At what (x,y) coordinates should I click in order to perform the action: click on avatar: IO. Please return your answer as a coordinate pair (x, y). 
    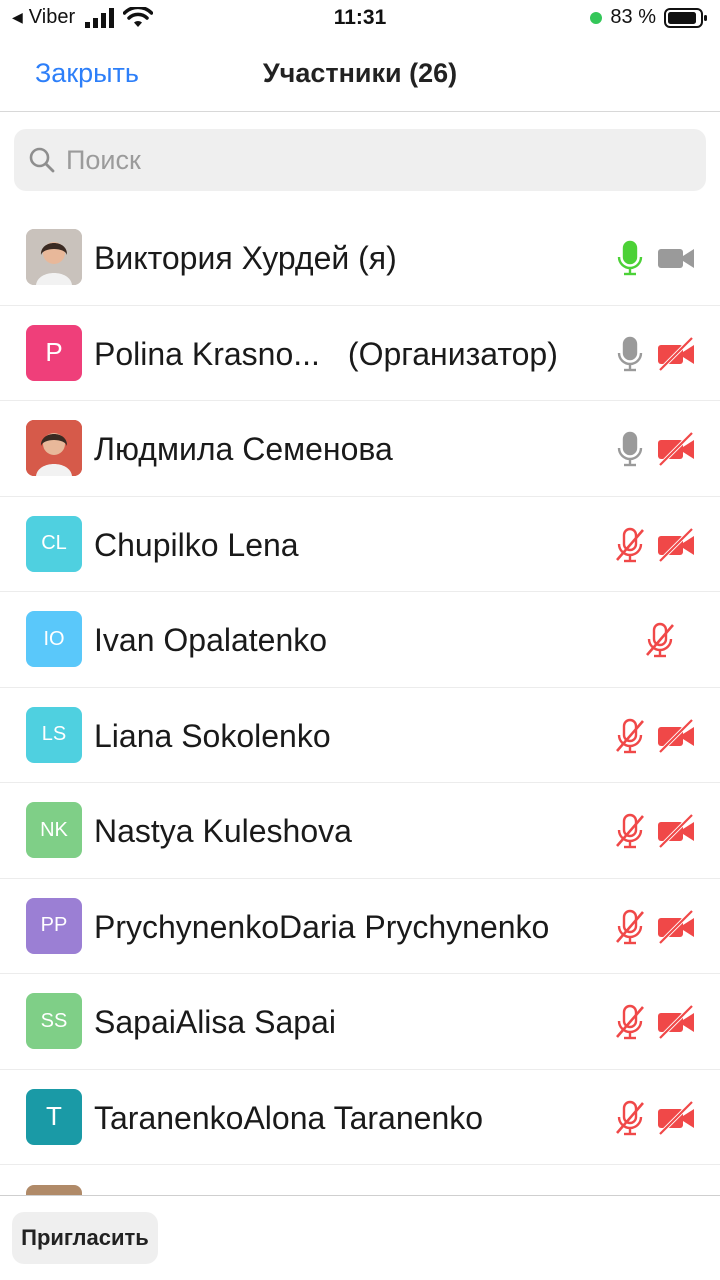
    Looking at the image, I should click on (54, 639).